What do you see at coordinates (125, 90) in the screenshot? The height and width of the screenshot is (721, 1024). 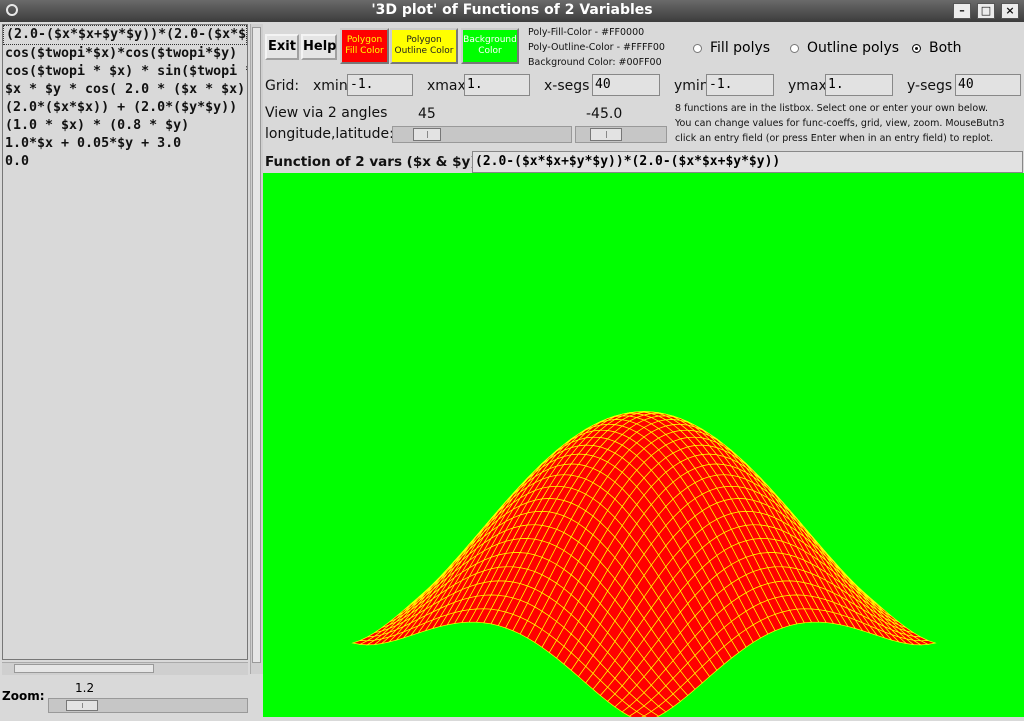 I see `list-item: $x * $y * cos( 2.0 * ($x * $x)` at bounding box center [125, 90].